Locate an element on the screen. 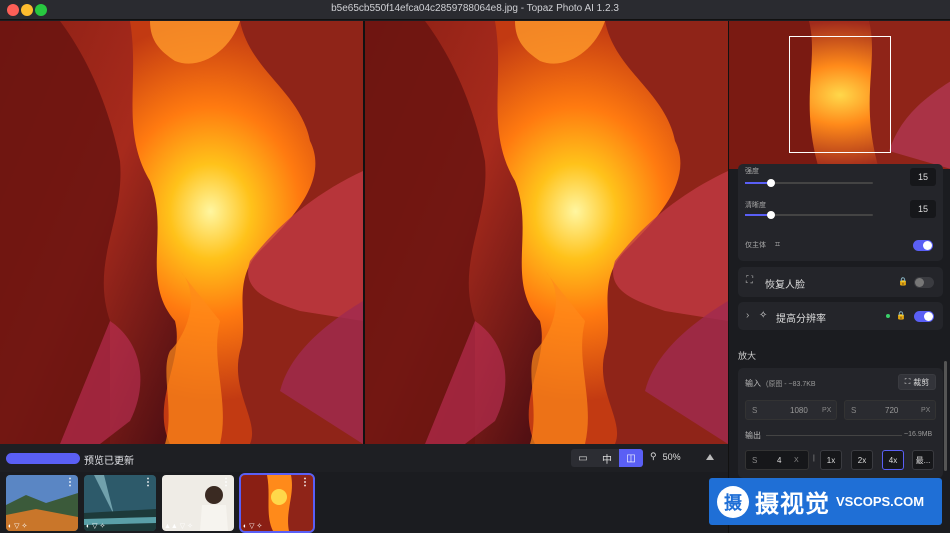 The height and width of the screenshot is (533, 950). subject-select-icon: ⌗ is located at coordinates (777, 244).